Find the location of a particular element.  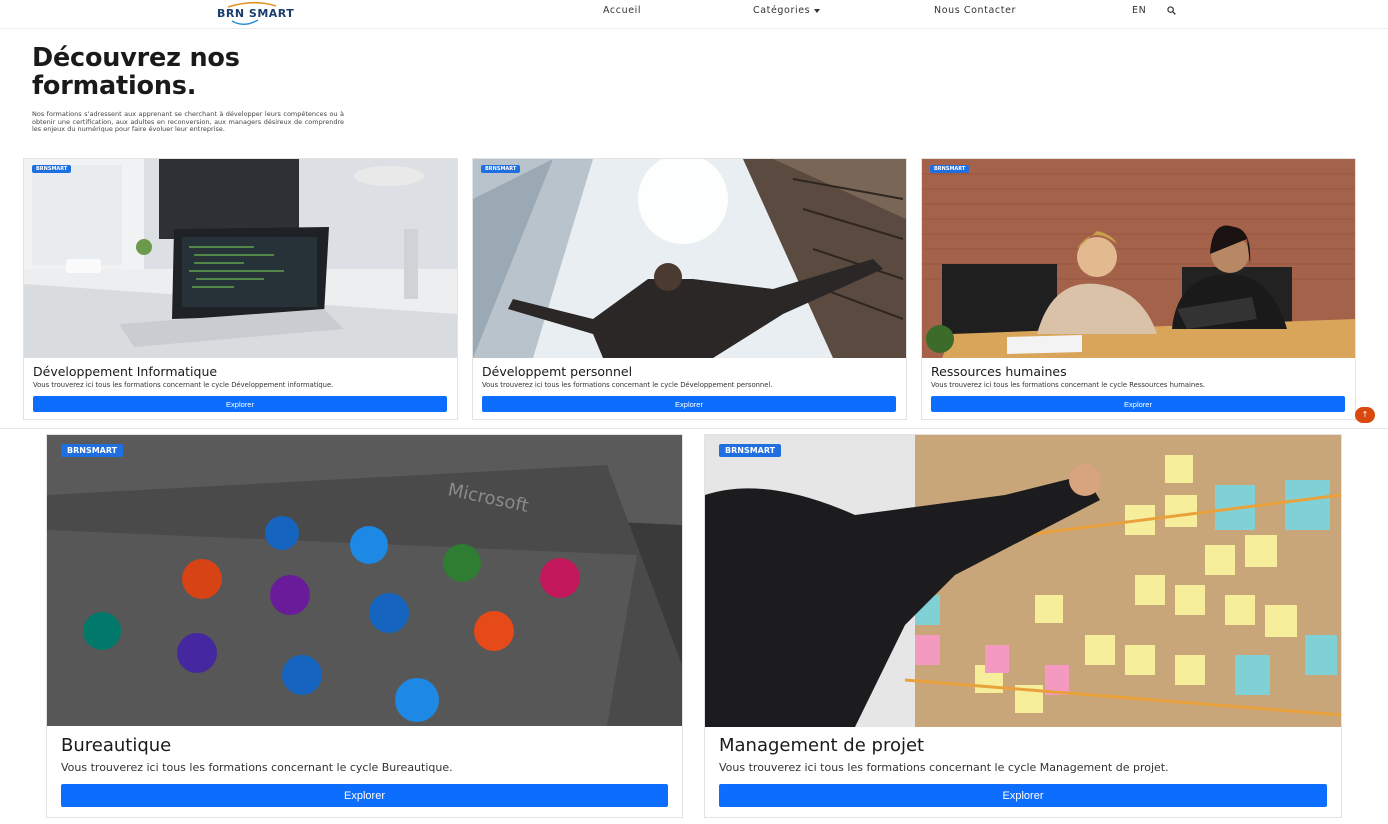

nav-categories-label: Catégories is located at coordinates (782, 10).